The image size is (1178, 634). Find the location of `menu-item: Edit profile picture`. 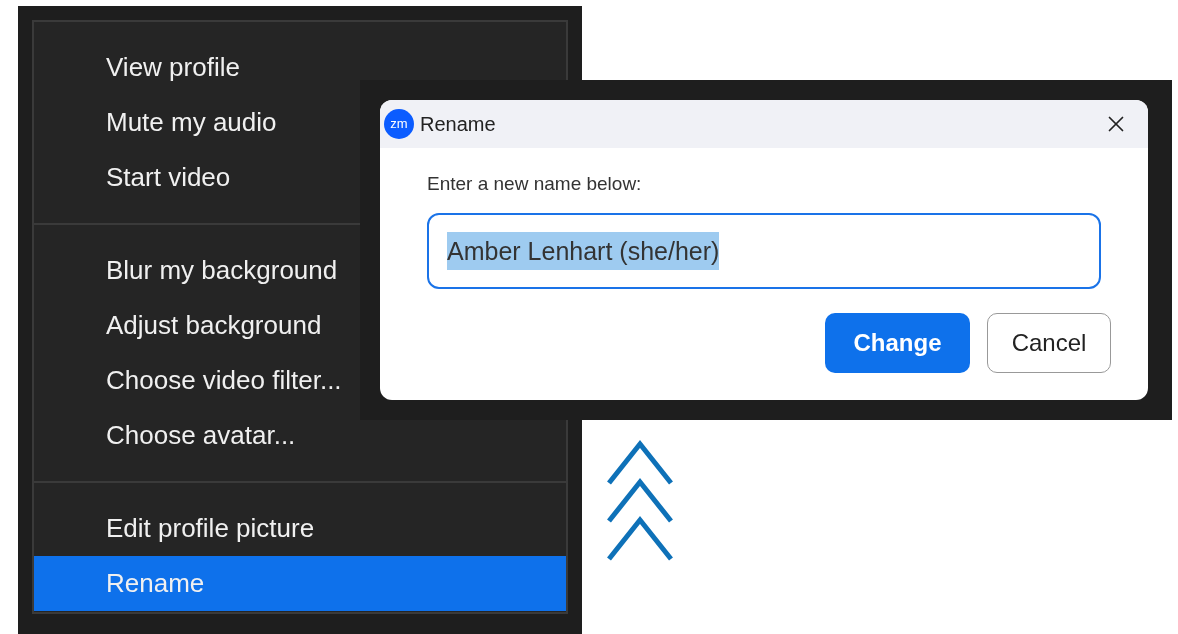

menu-item: Edit profile picture is located at coordinates (300, 528).